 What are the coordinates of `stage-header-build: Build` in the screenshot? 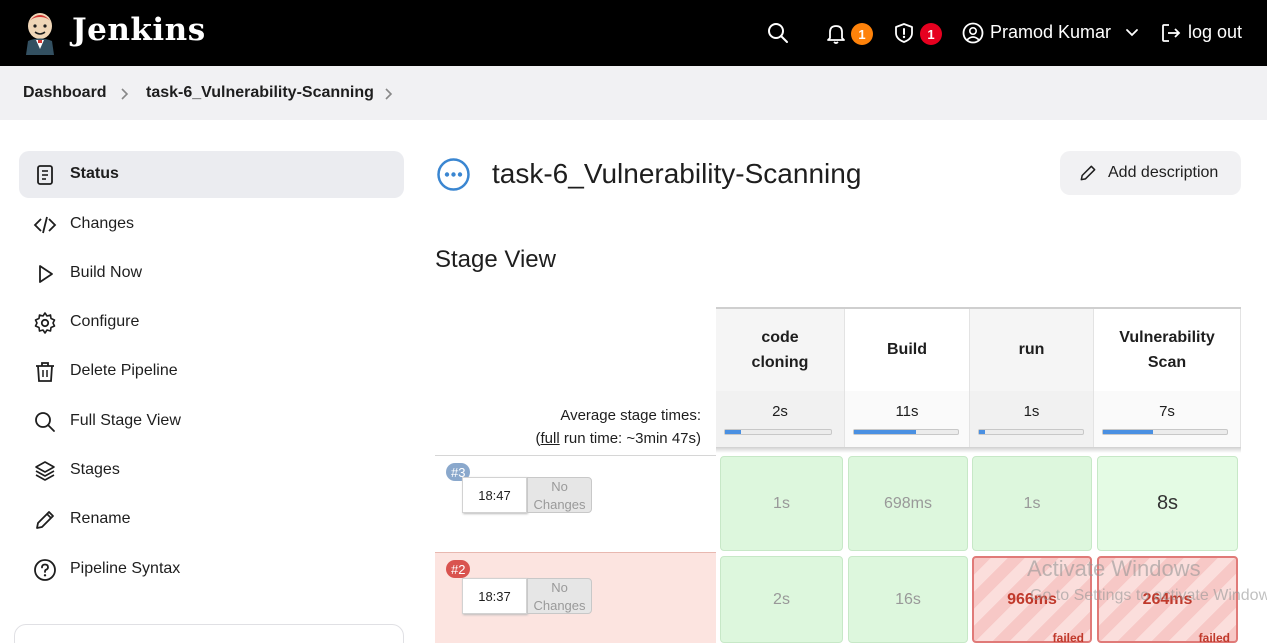 It's located at (907, 349).